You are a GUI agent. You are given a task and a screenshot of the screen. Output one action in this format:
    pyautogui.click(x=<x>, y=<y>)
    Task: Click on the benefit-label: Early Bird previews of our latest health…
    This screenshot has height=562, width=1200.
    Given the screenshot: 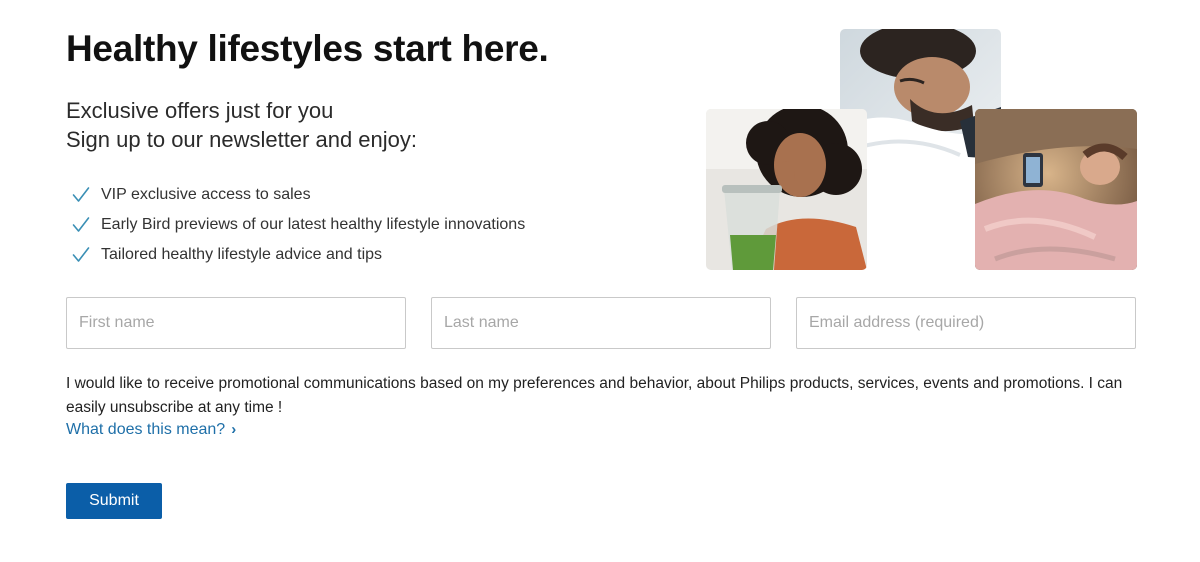 What is the action you would take?
    pyautogui.click(x=313, y=224)
    